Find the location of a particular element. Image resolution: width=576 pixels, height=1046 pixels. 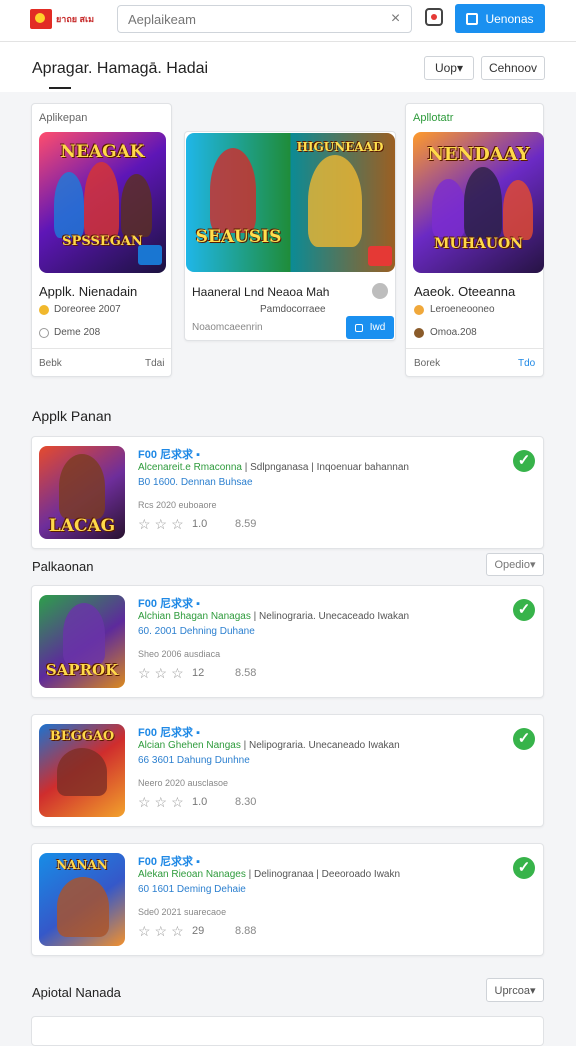

recommended-section-title: Applk Panan is located at coordinates (72, 416).